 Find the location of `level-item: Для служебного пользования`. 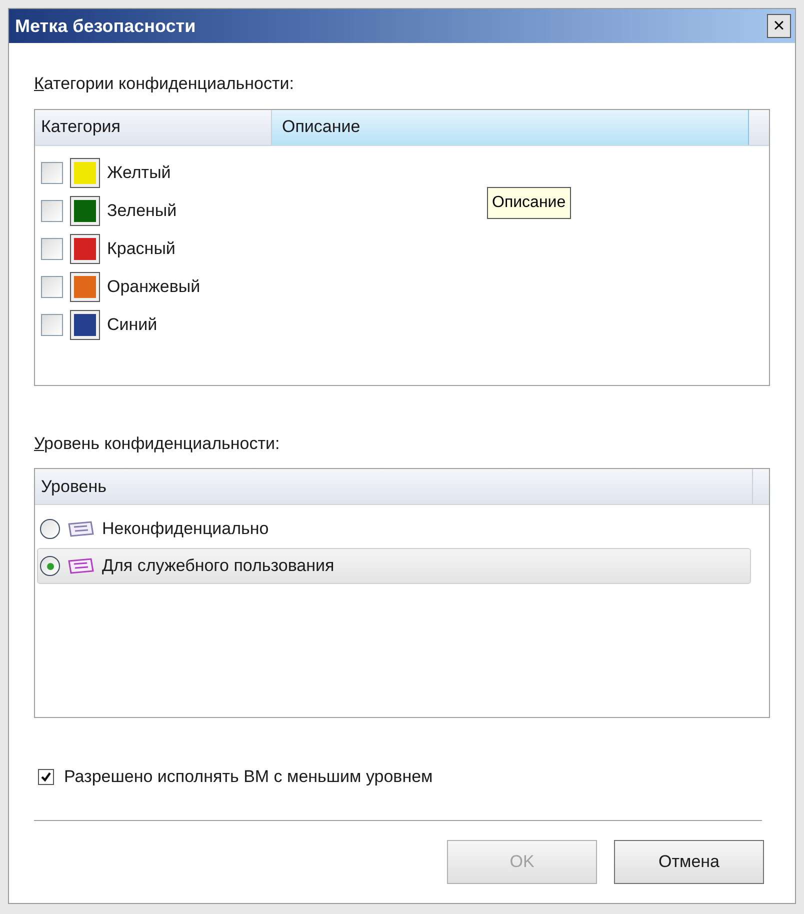

level-item: Для служебного пользования is located at coordinates (394, 566).